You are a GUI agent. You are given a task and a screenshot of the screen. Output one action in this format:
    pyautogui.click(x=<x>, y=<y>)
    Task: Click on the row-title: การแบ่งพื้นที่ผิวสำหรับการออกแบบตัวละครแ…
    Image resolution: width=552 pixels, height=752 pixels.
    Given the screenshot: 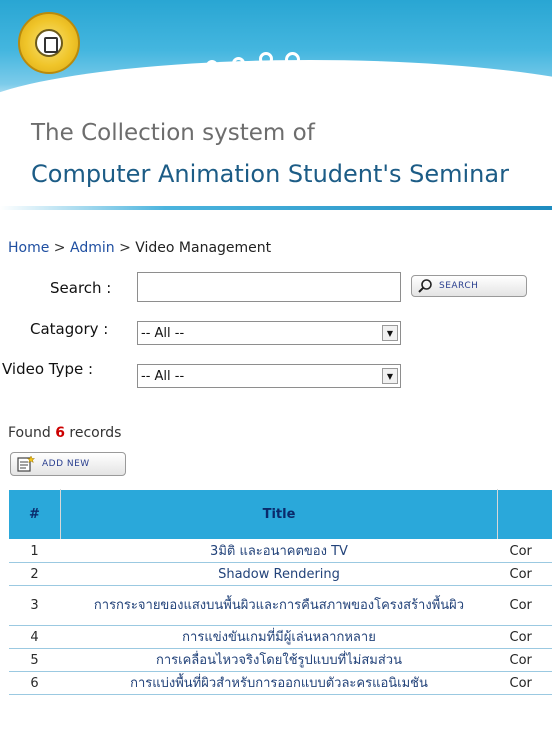 What is the action you would take?
    pyautogui.click(x=279, y=683)
    